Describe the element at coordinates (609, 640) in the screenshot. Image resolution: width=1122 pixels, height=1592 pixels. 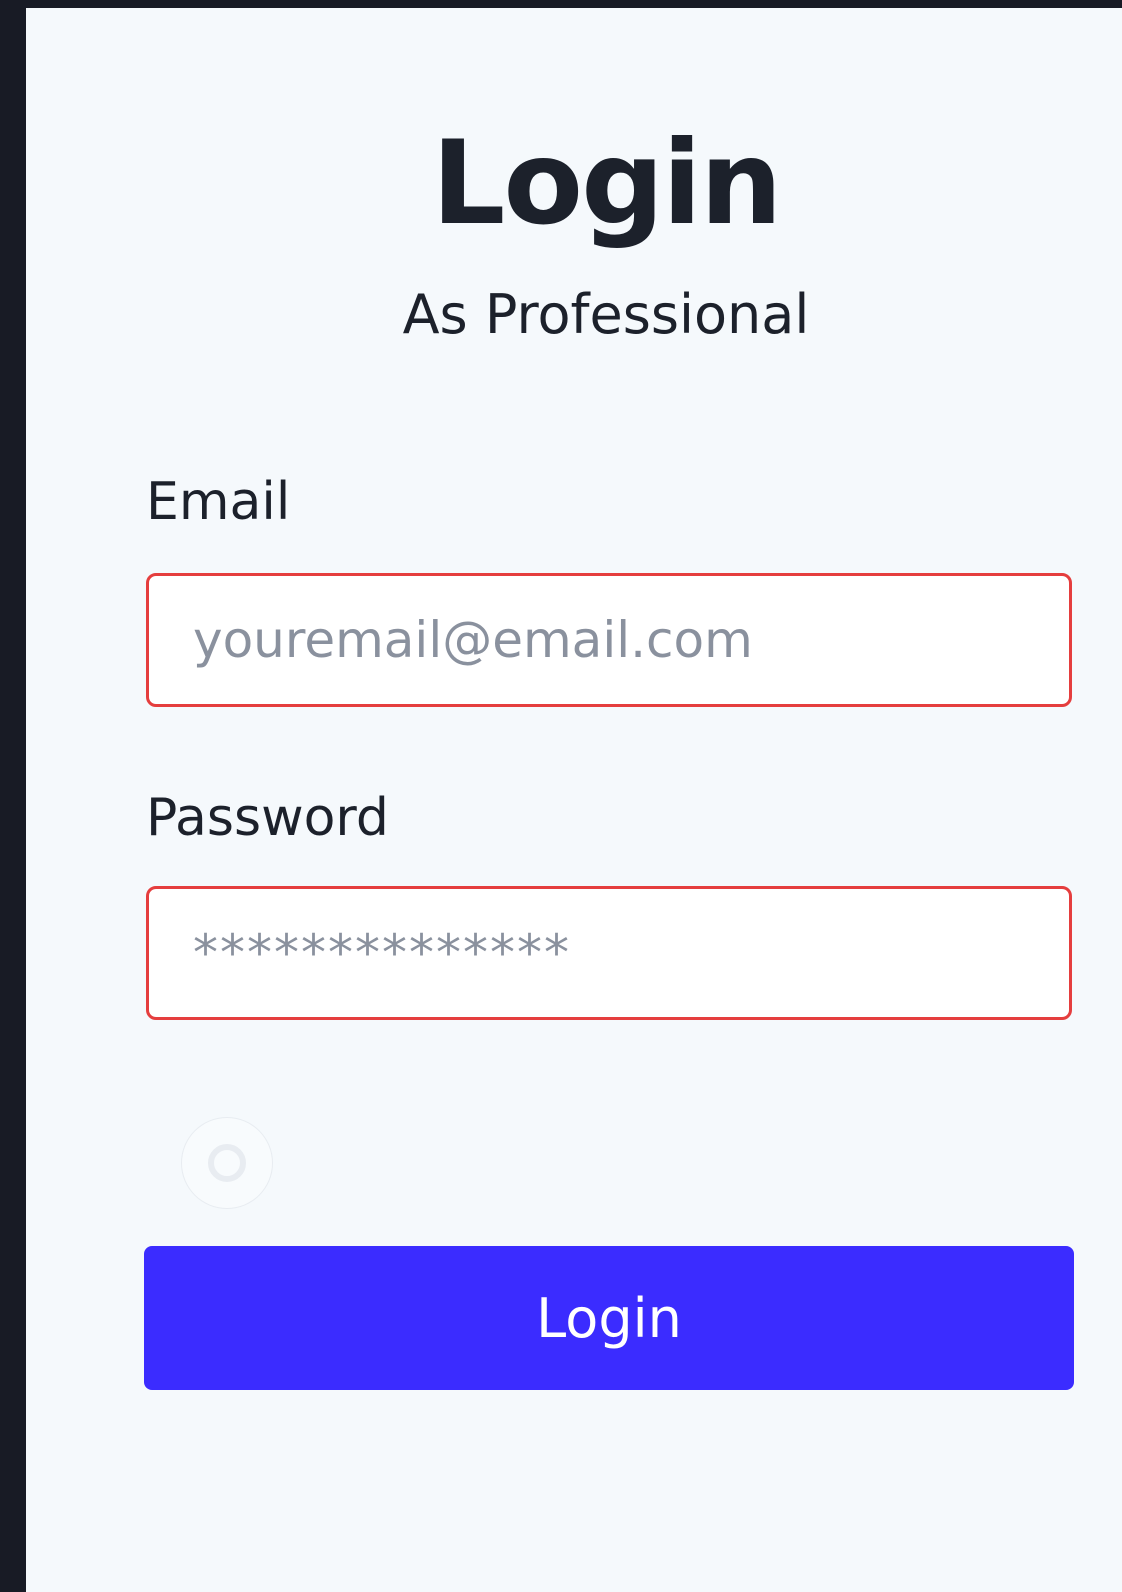
I see `email-field` at that location.